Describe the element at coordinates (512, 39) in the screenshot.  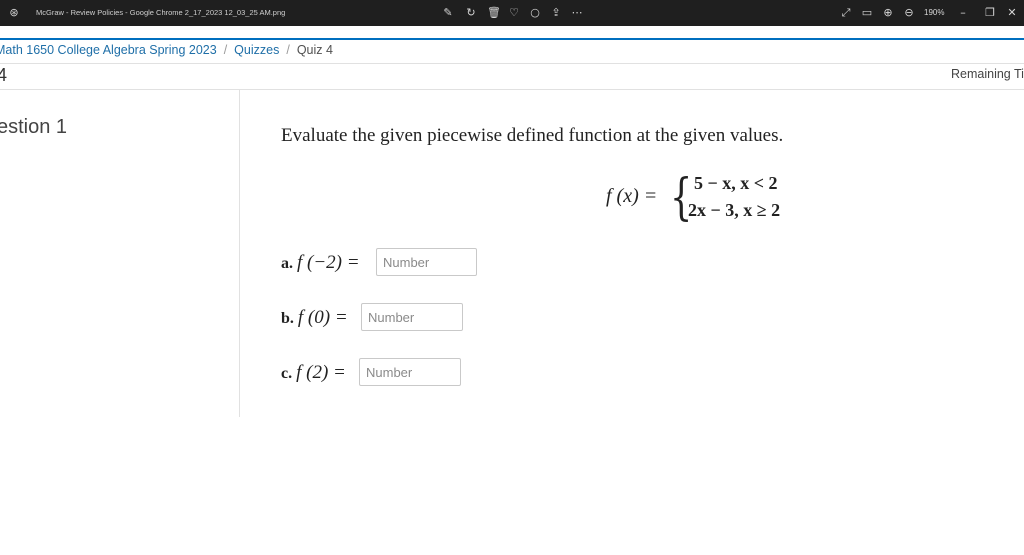
I see `accent-line` at that location.